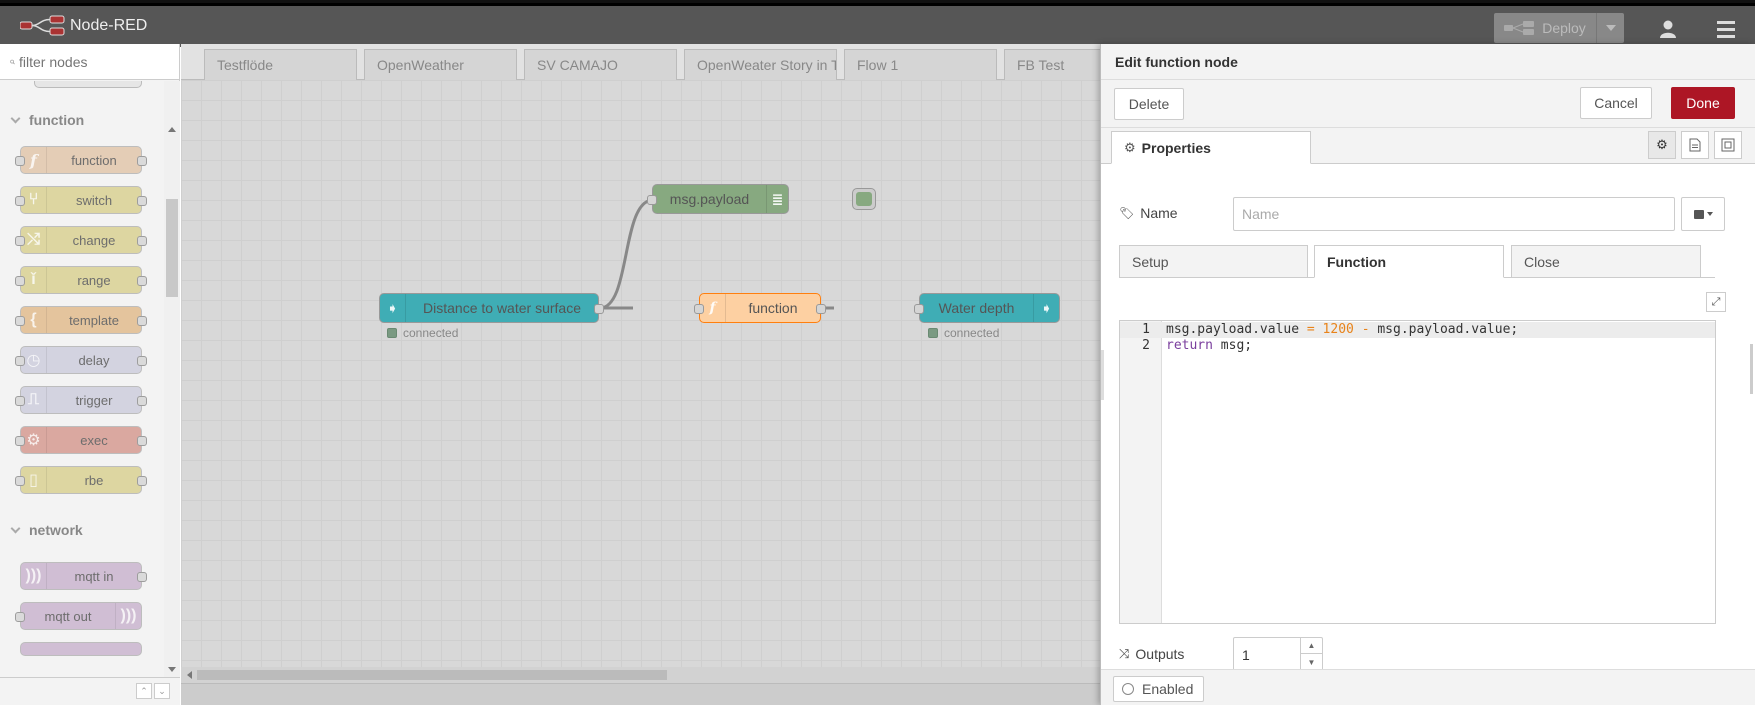 The image size is (1755, 705). Describe the element at coordinates (920, 64) in the screenshot. I see `tab-flow-1: Flow 1` at that location.